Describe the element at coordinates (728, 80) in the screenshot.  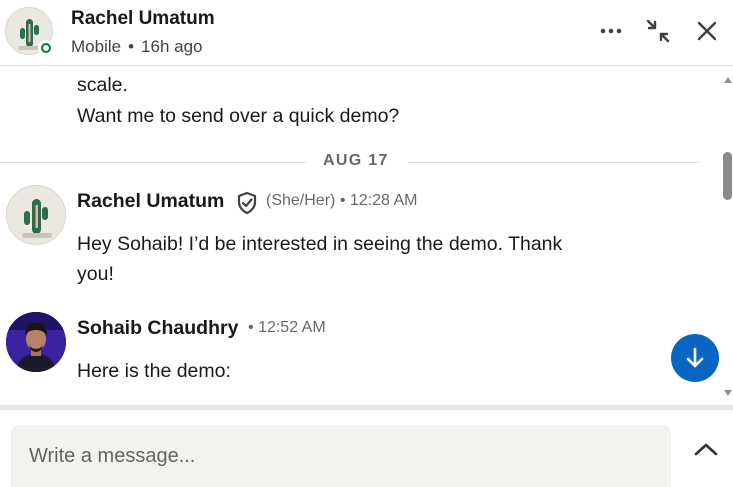
I see `scroll-up-arrow-icon` at that location.